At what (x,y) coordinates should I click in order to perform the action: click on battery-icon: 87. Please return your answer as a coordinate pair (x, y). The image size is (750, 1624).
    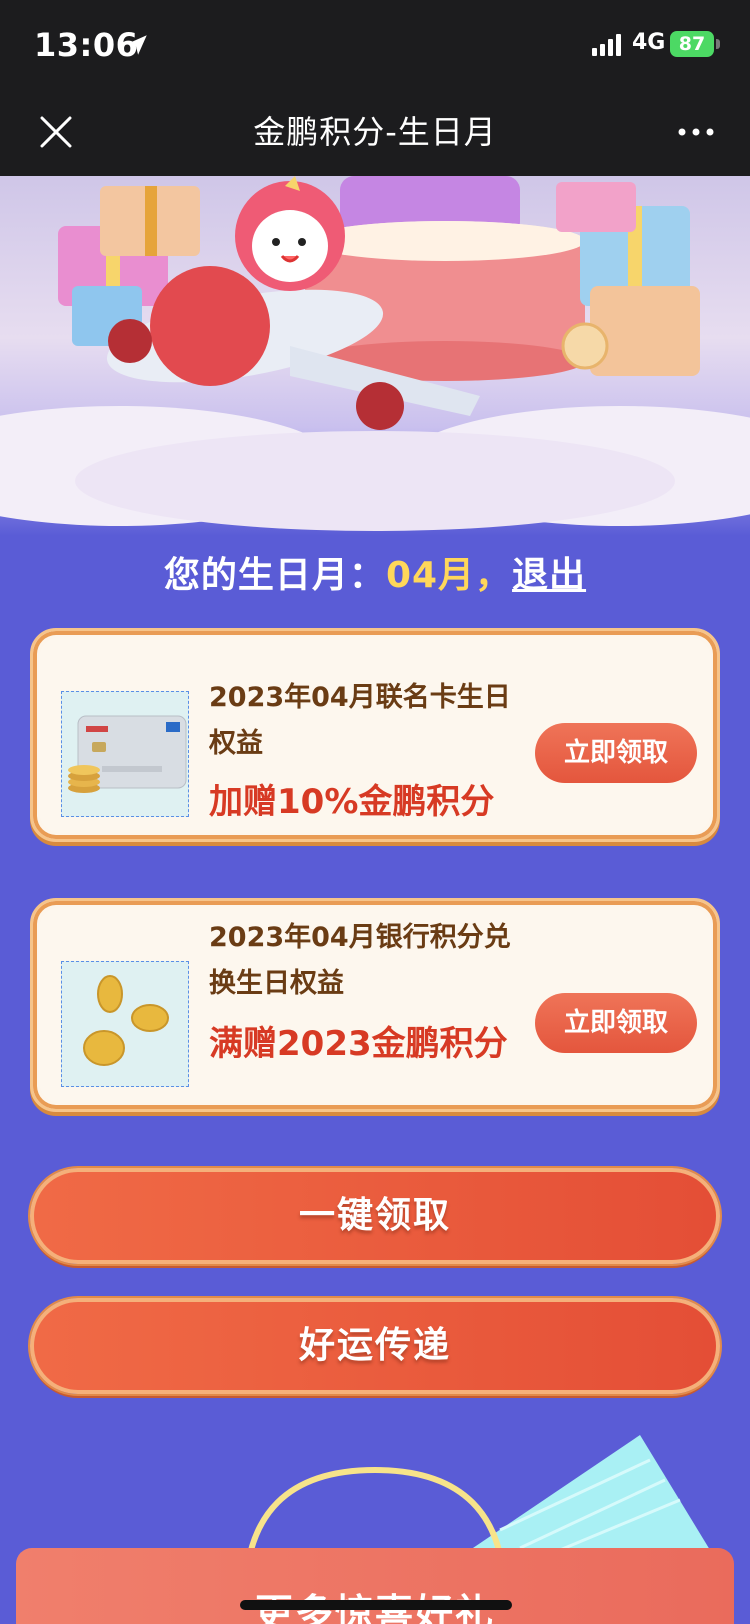
    Looking at the image, I should click on (692, 44).